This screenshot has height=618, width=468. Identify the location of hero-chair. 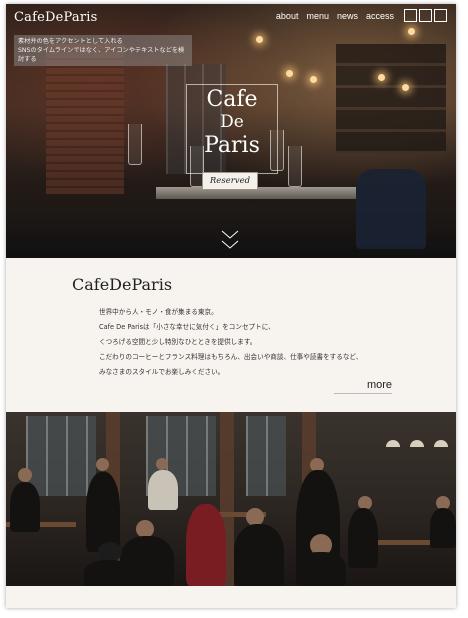
(391, 209).